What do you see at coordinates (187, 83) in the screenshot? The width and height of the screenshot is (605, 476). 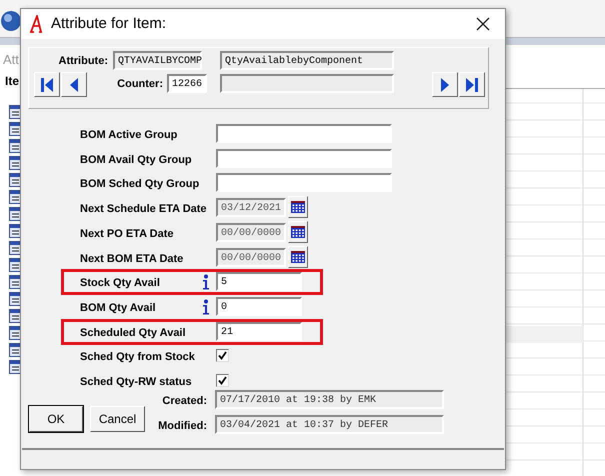 I see `counter-field: 12266` at bounding box center [187, 83].